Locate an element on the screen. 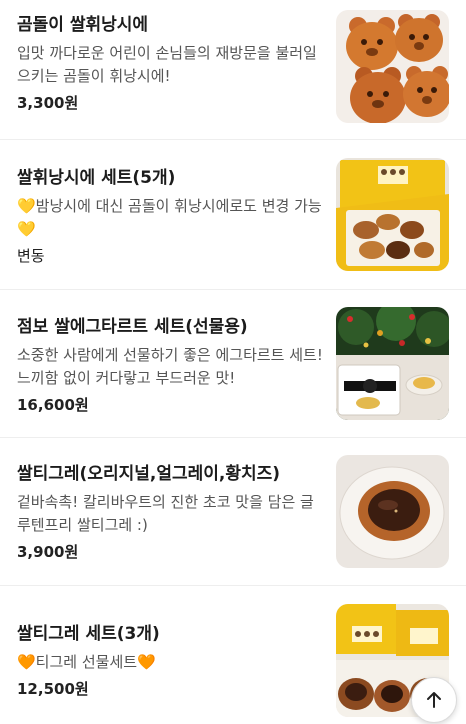 The width and height of the screenshot is (466, 724). arrow-up-icon is located at coordinates (434, 700).